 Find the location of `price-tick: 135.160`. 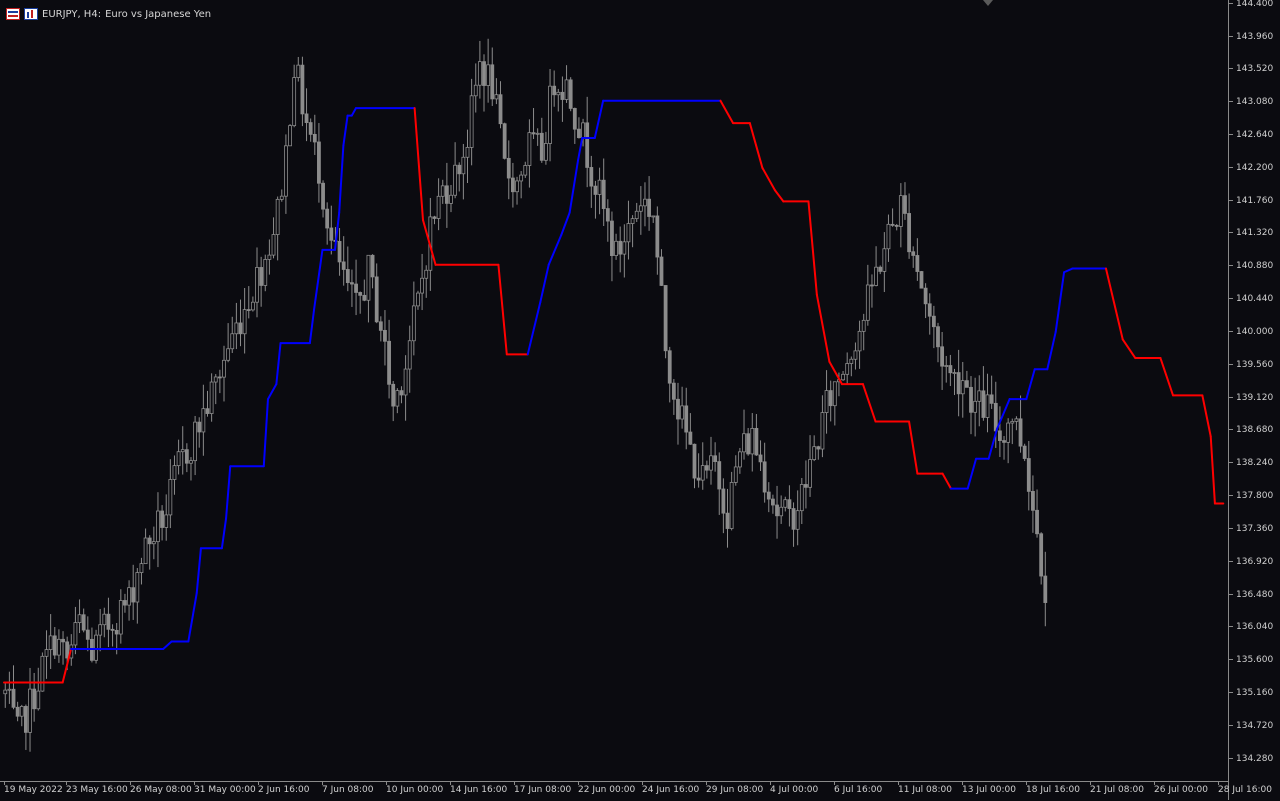

price-tick: 135.160 is located at coordinates (1251, 693).